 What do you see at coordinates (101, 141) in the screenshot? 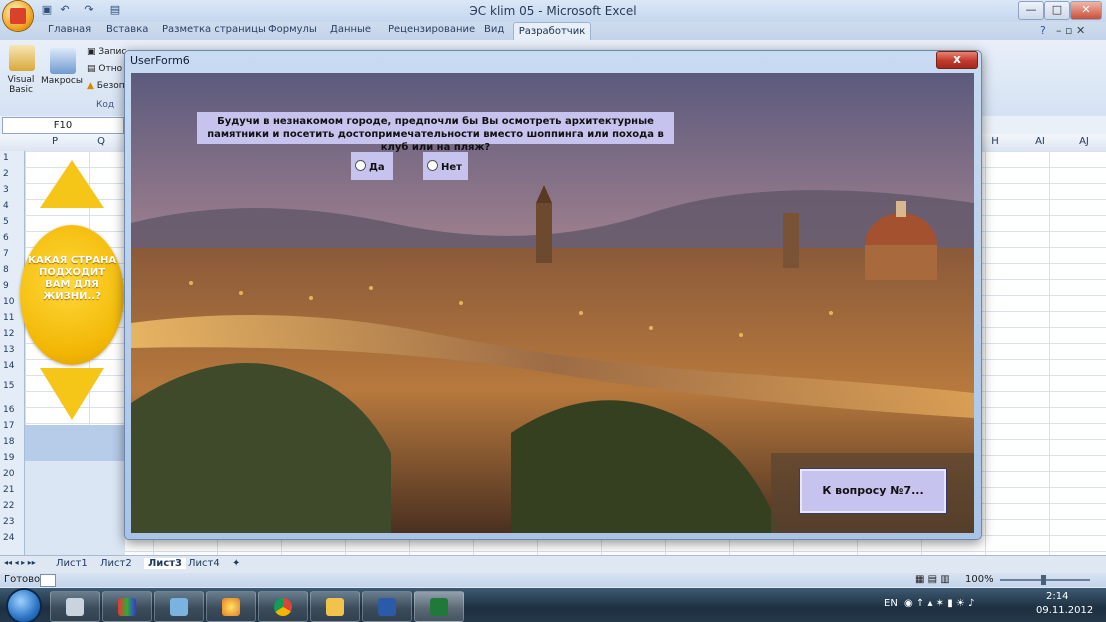
I see `column-header: Q` at bounding box center [101, 141].